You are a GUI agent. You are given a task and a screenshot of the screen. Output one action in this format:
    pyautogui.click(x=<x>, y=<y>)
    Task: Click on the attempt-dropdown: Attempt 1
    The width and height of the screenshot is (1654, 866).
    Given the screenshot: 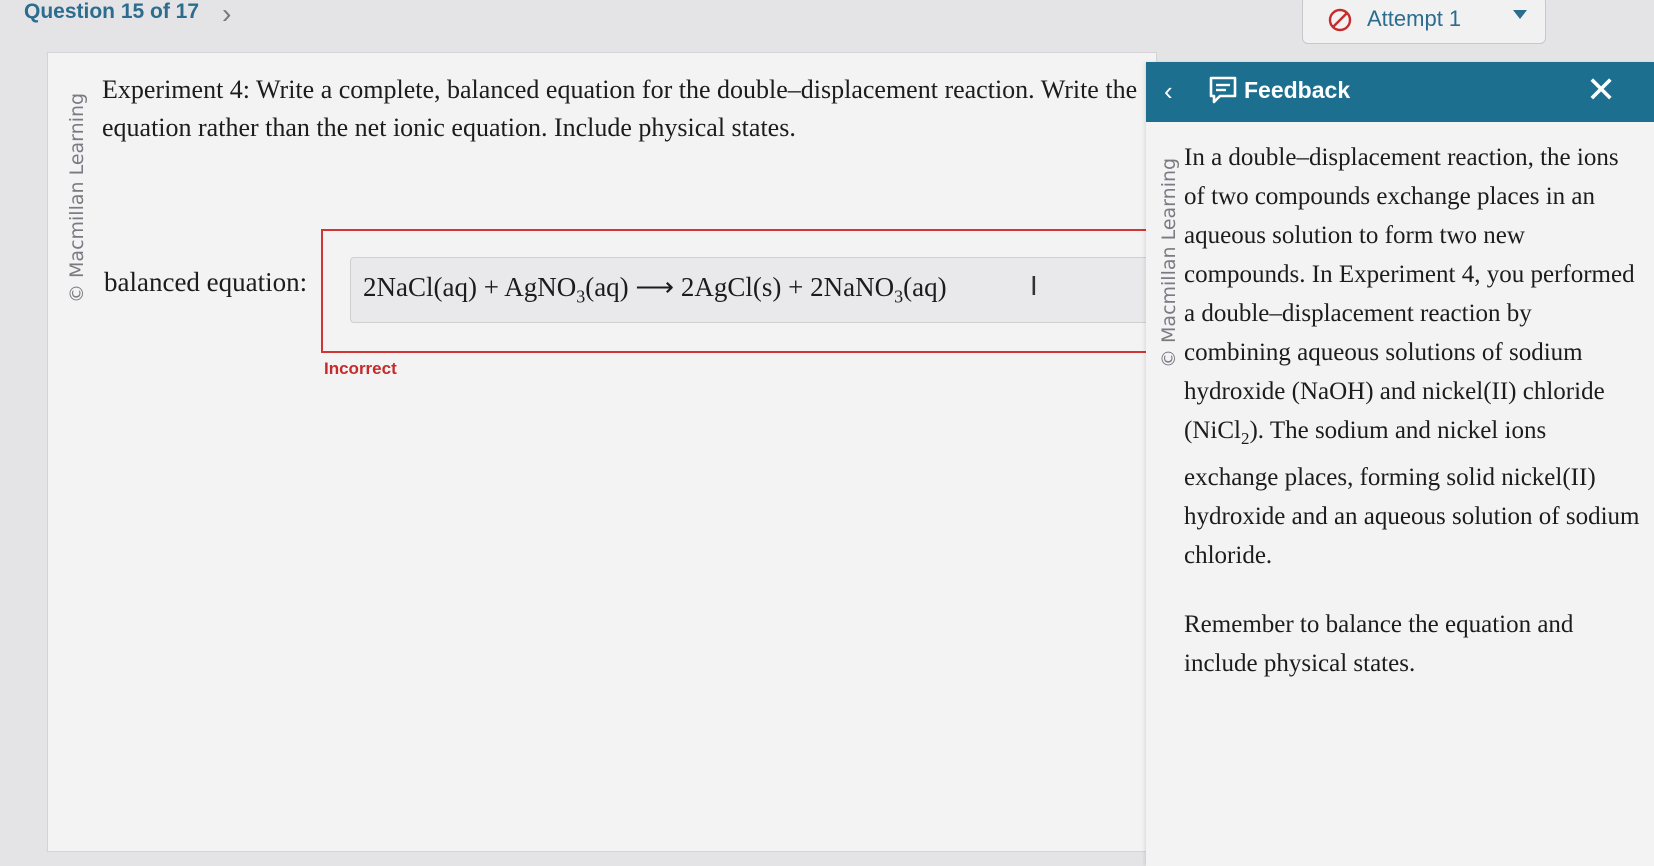 What is the action you would take?
    pyautogui.click(x=1424, y=22)
    